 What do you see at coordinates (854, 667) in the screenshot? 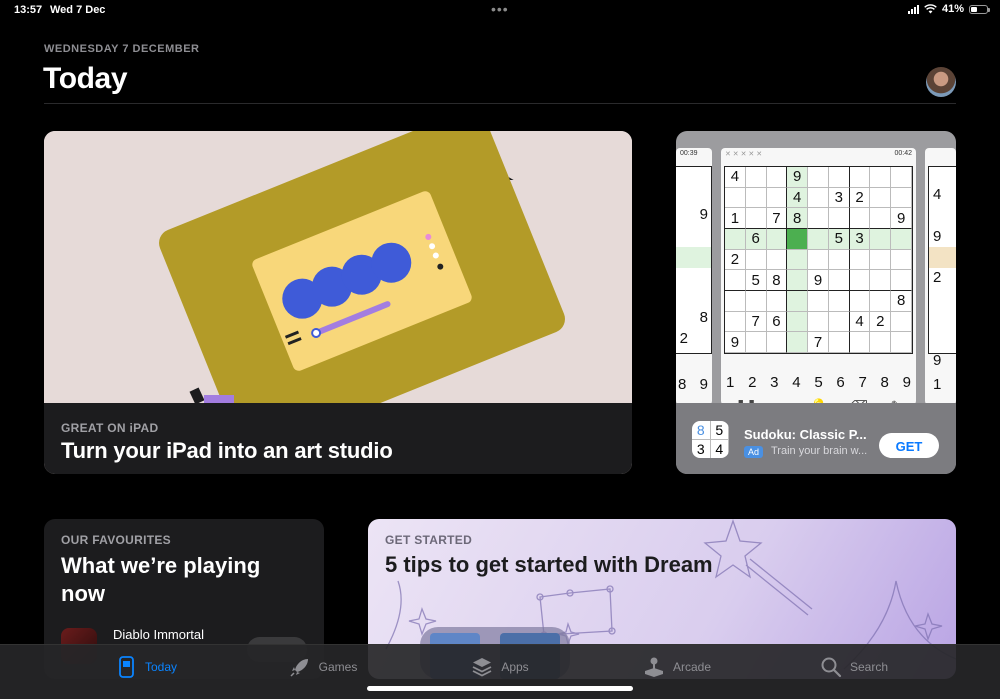
I see `tab-search: Search` at bounding box center [854, 667].